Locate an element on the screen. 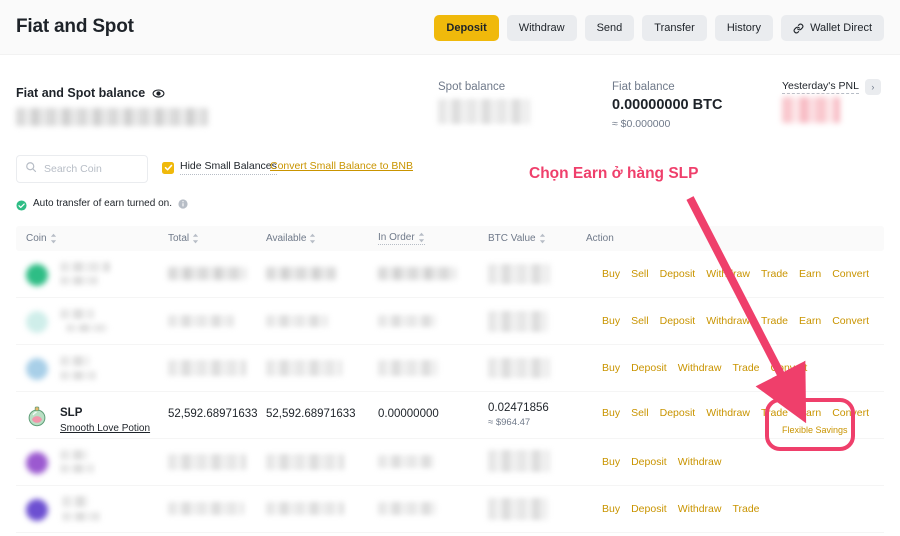 The height and width of the screenshot is (536, 900). coin-name-slp: SLP Smooth Love Potion is located at coordinates (105, 418).